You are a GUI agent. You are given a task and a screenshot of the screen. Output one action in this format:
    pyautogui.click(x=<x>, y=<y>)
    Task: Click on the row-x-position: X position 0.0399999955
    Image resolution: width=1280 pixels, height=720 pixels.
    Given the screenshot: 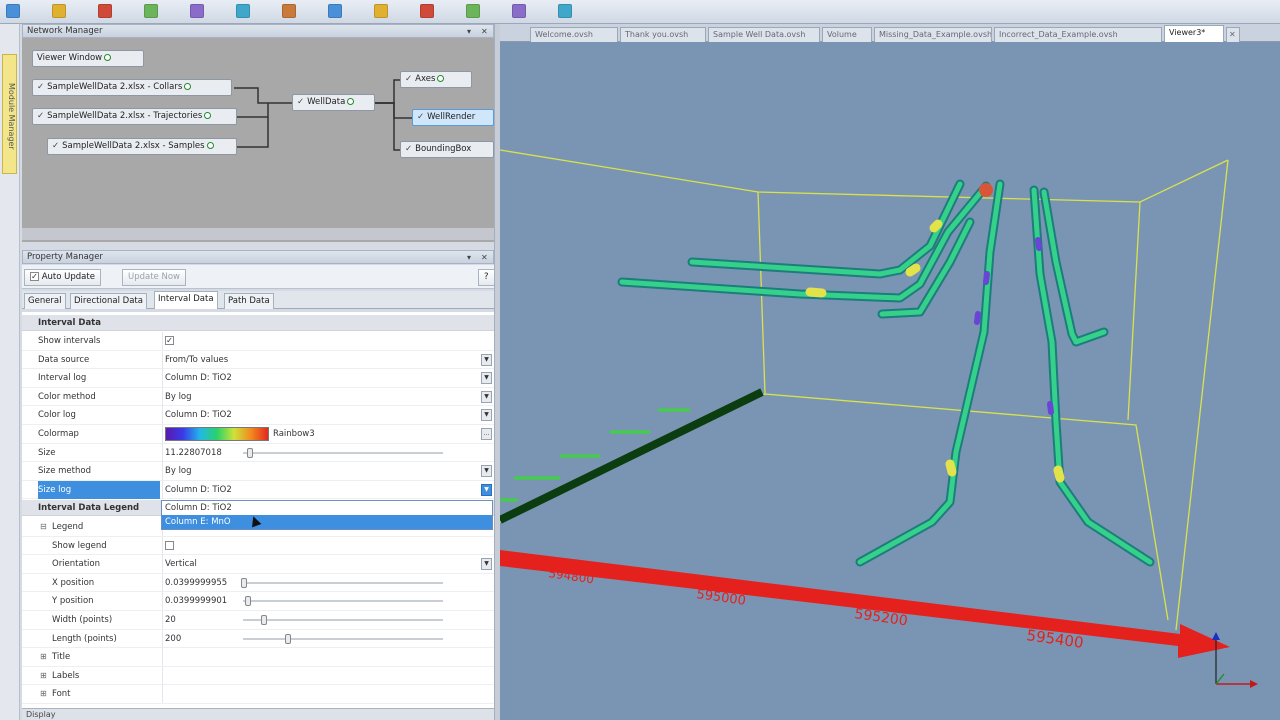 What is the action you would take?
    pyautogui.click(x=258, y=583)
    